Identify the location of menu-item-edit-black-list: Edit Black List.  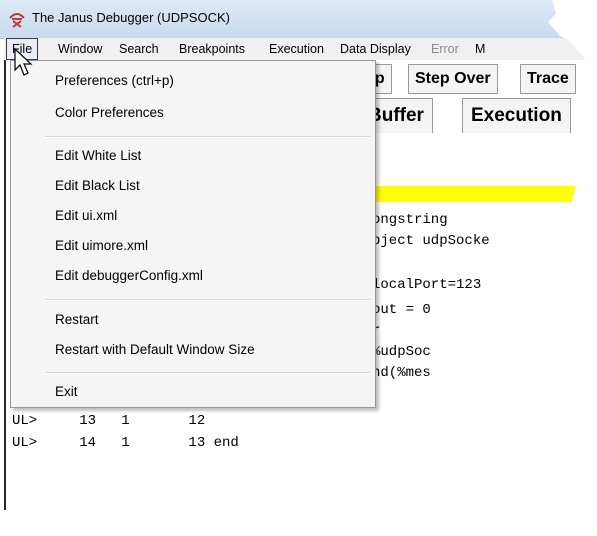
(97, 185).